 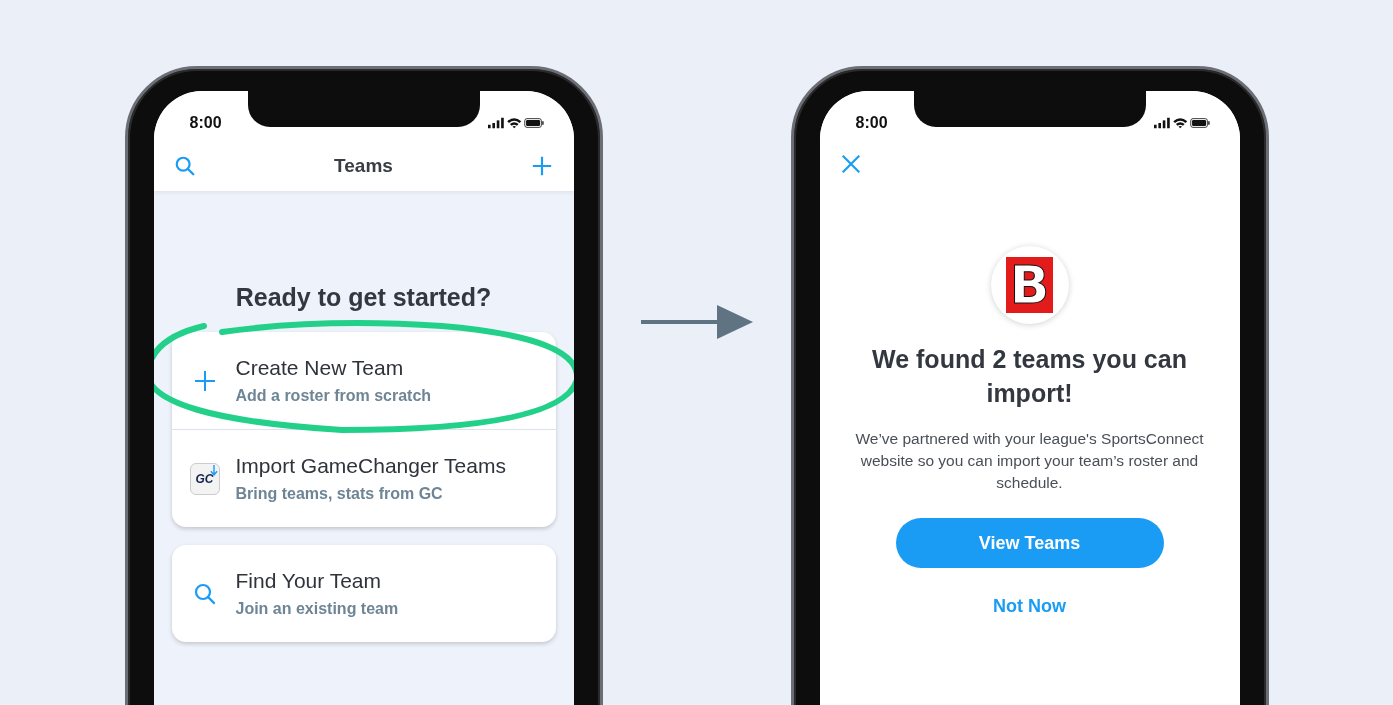 I want to click on import-message: We’ve partnered with your league's SportsConnect website so you can import your team’s roster and schedule., so click(x=1029, y=461).